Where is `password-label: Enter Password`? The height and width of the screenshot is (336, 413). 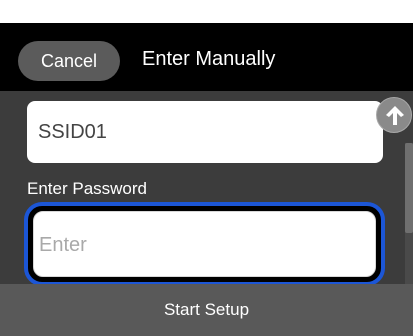
password-label: Enter Password is located at coordinates (87, 188).